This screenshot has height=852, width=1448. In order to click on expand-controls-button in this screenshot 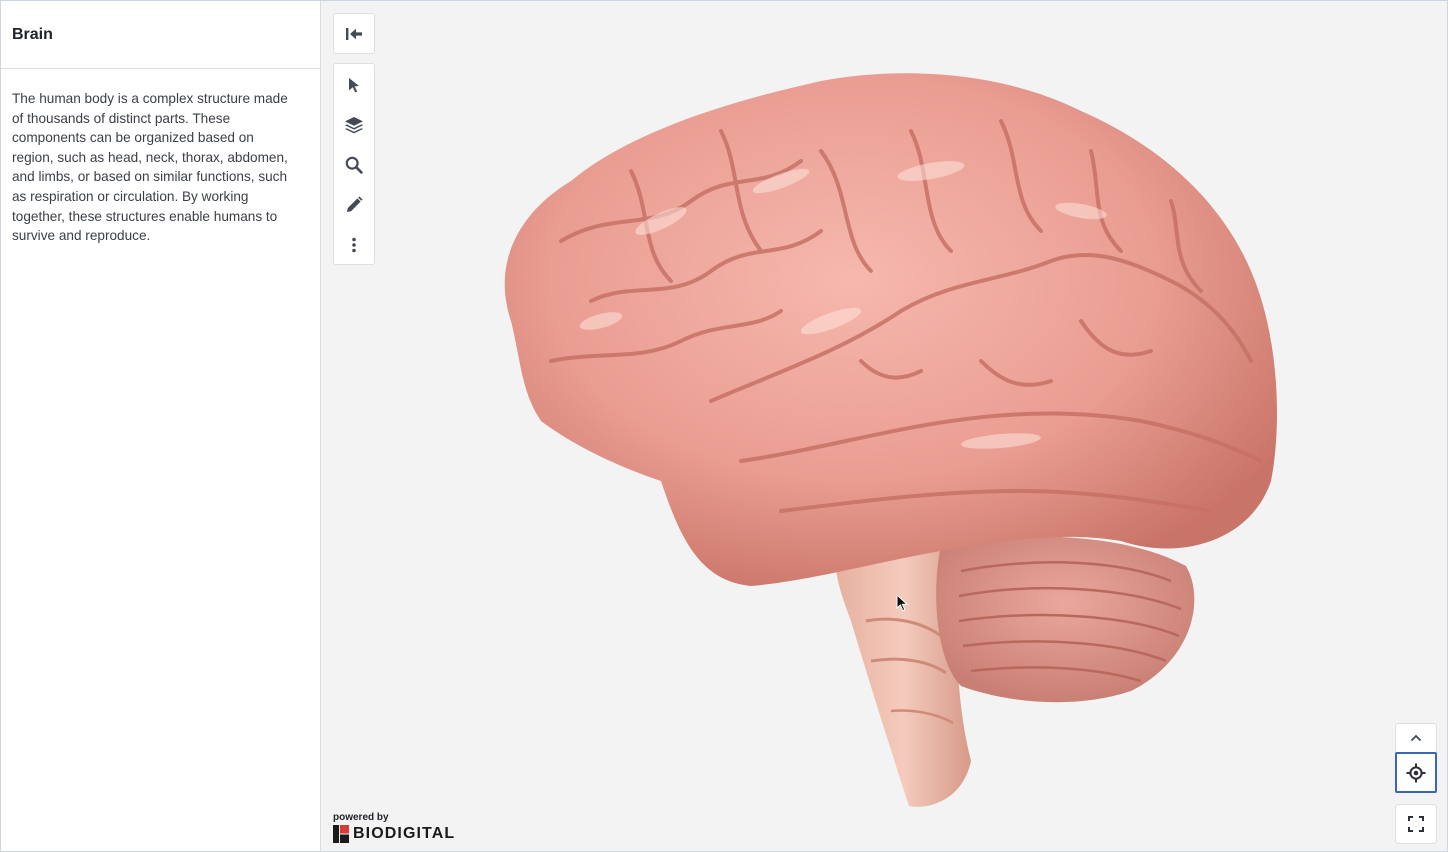, I will do `click(1416, 737)`.